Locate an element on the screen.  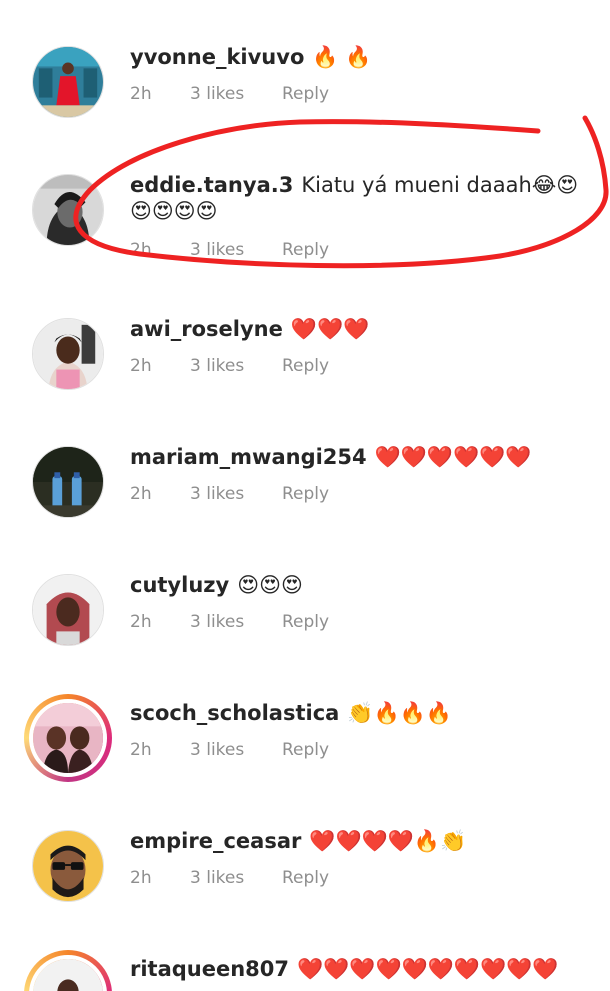
comment-username: mariam_mwangi254 is located at coordinates (248, 457).